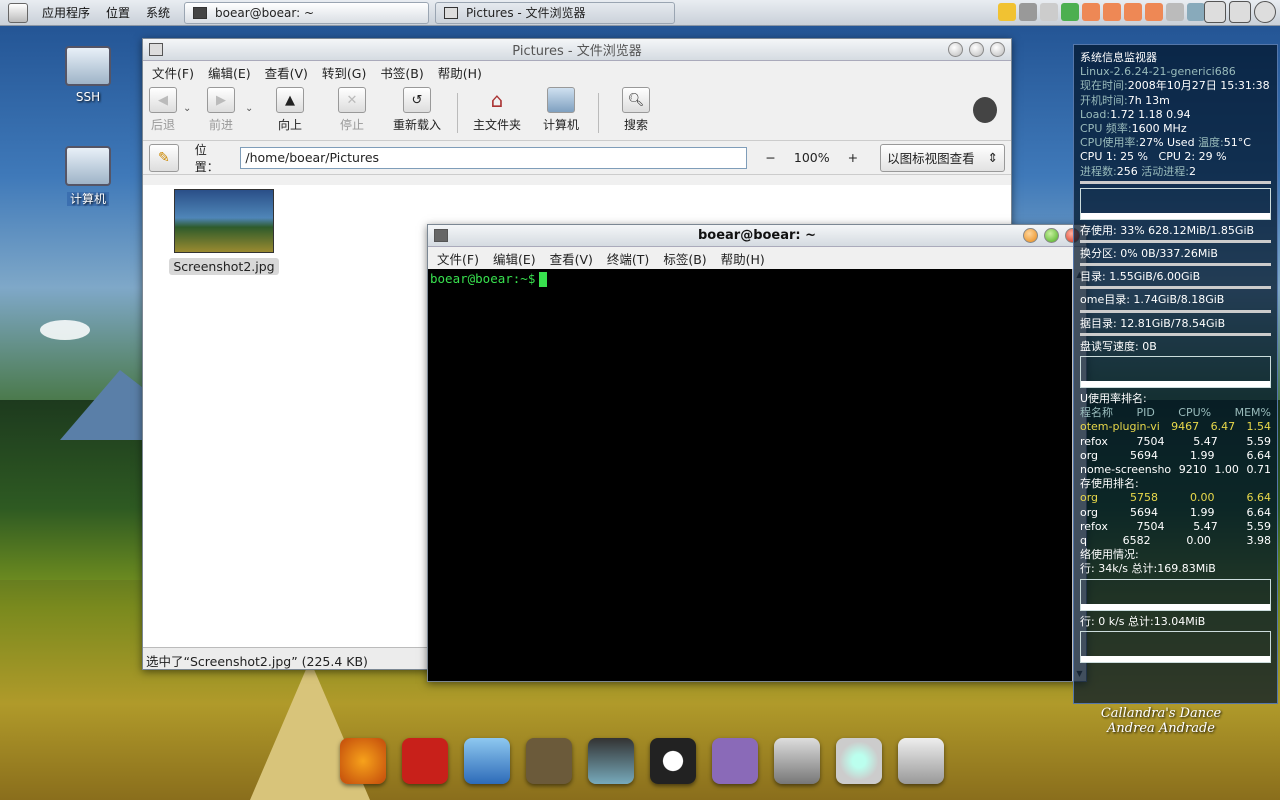 Image resolution: width=1280 pixels, height=800 pixels. What do you see at coordinates (770, 157) in the screenshot?
I see `zoom-out-button: −` at bounding box center [770, 157].